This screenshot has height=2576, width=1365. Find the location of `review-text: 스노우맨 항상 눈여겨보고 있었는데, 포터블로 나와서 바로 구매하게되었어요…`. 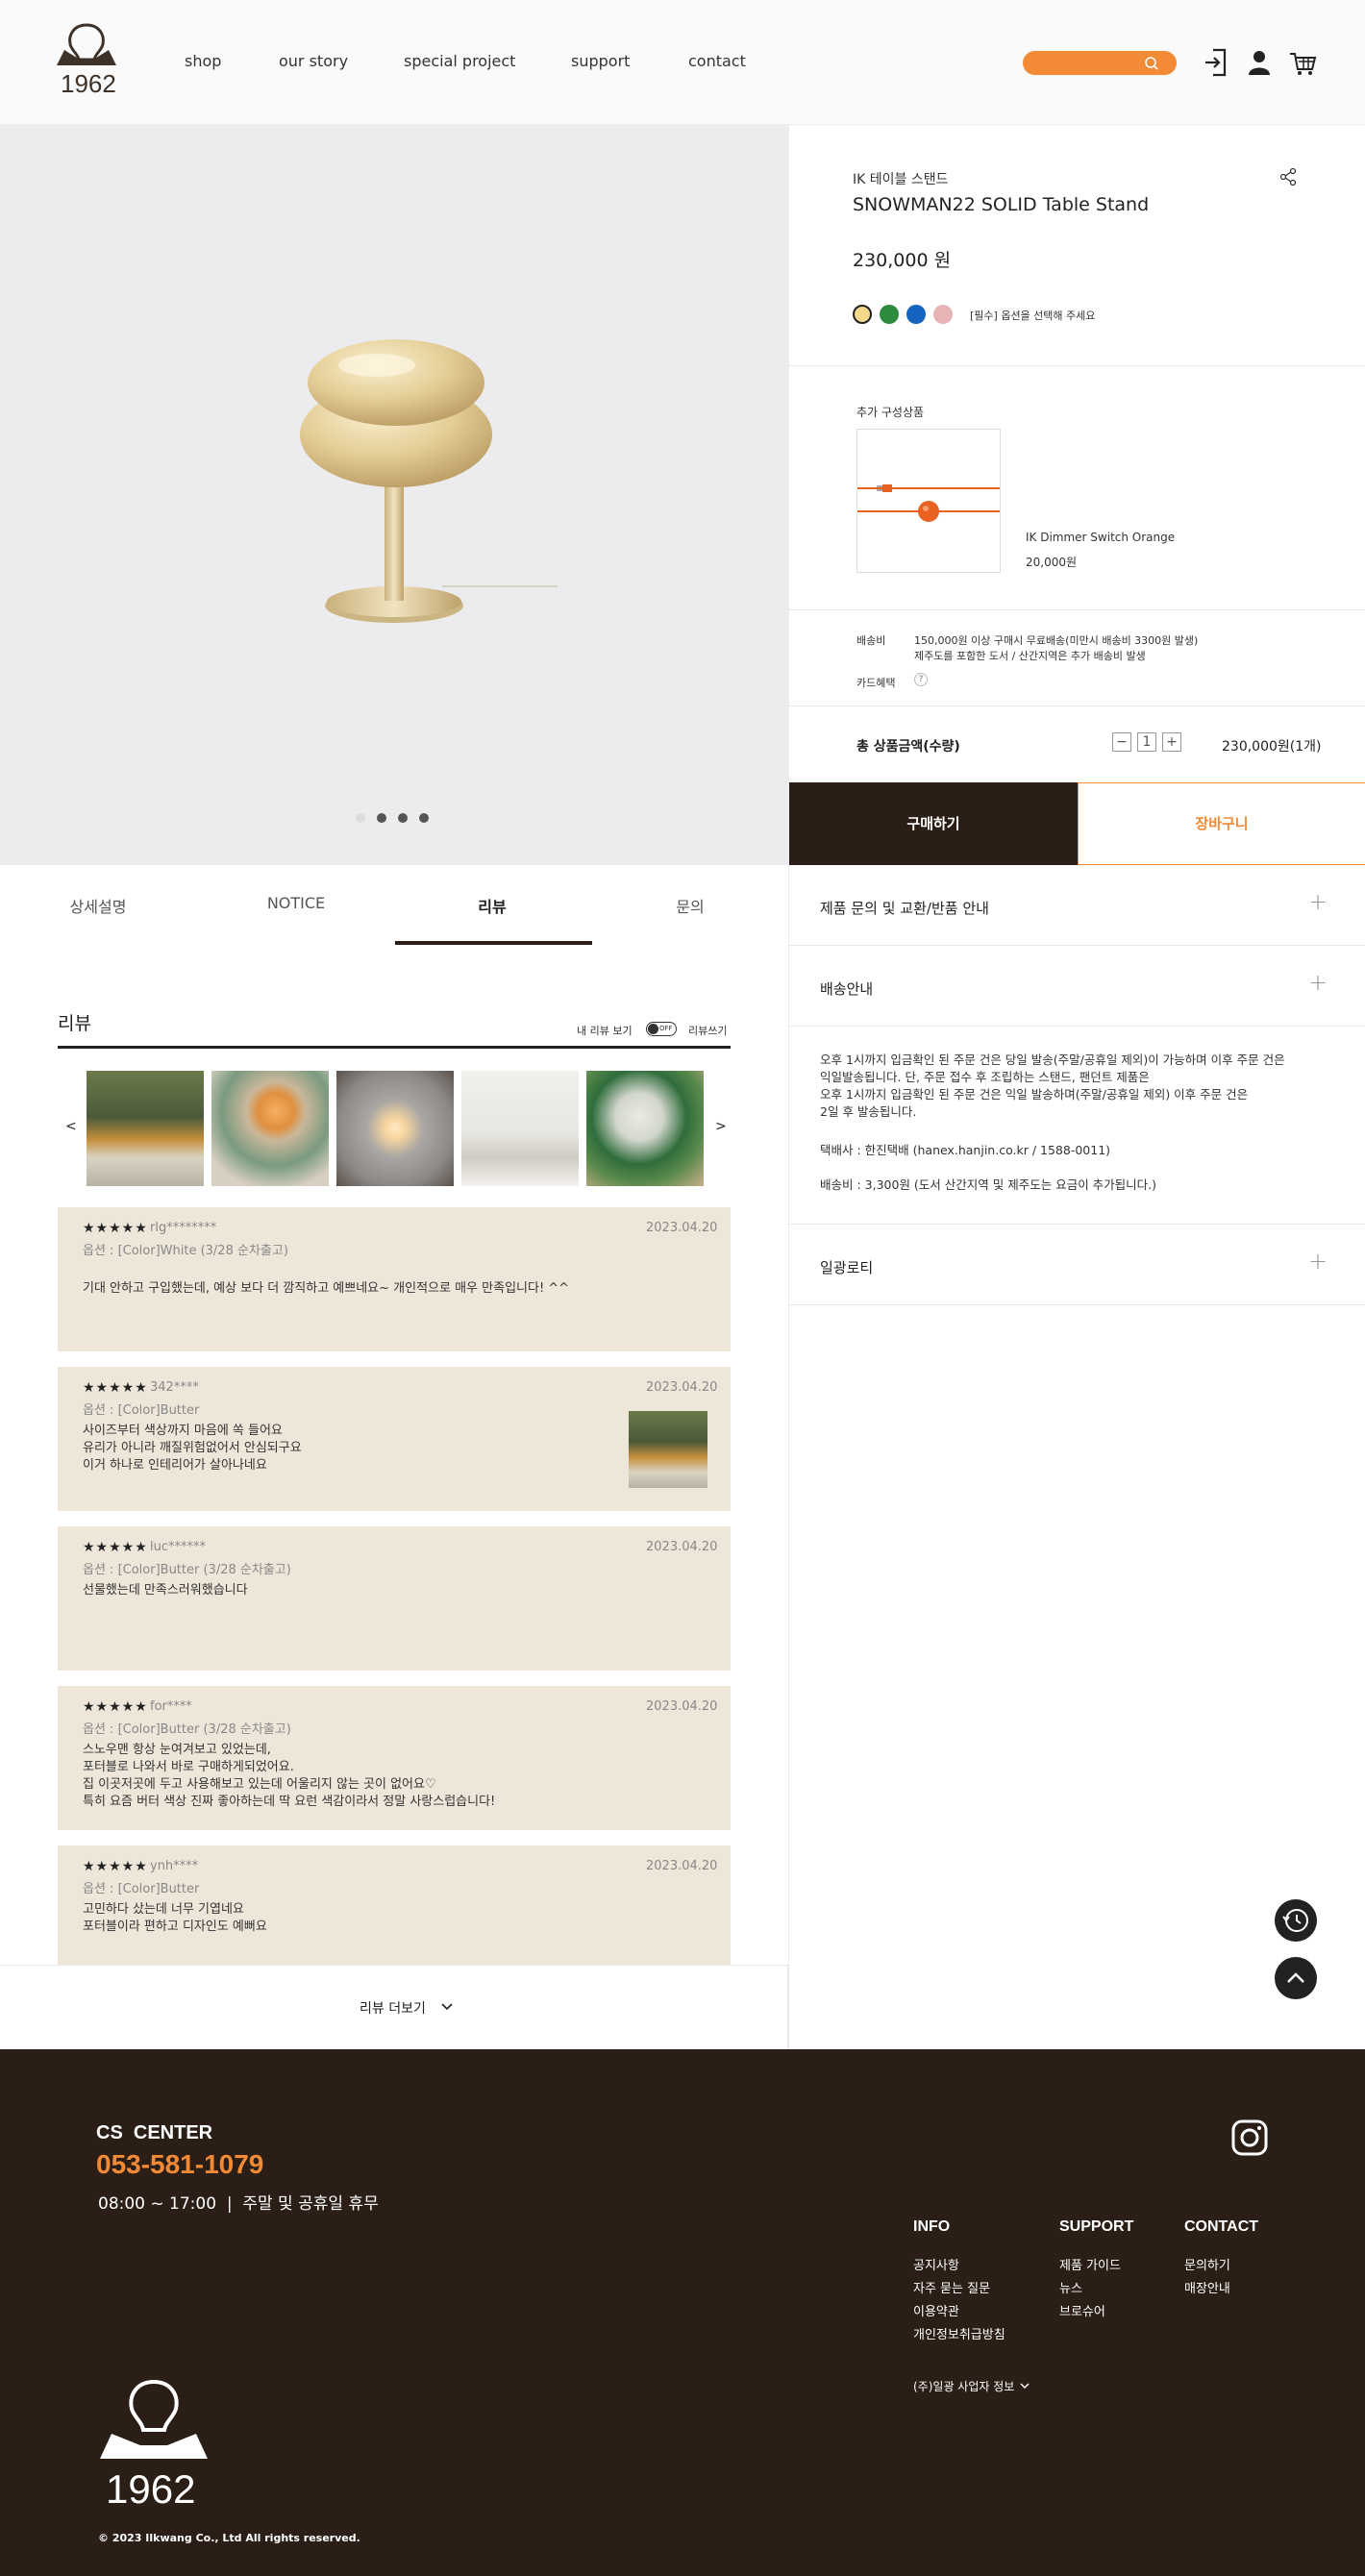

review-text: 스노우맨 항상 눈여겨보고 있었는데, 포터블로 나와서 바로 구매하게되었어요… is located at coordinates (290, 1776).